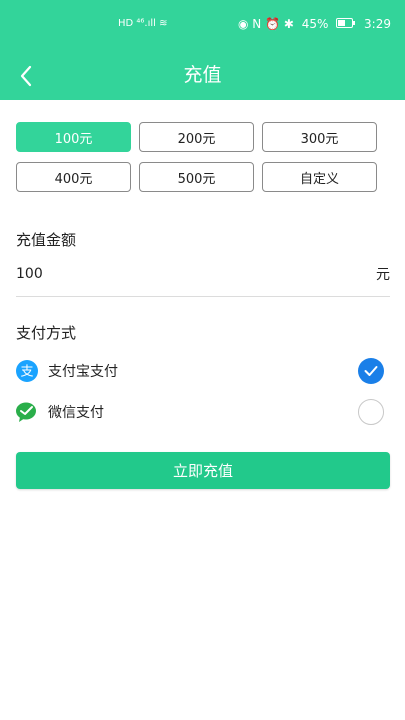 This screenshot has height=720, width=405. What do you see at coordinates (202, 16) in the screenshot?
I see `status-bar: HD ⁴⁶.ıll ≋ ◉ N ⏰ ✱ 45% 3:29` at bounding box center [202, 16].